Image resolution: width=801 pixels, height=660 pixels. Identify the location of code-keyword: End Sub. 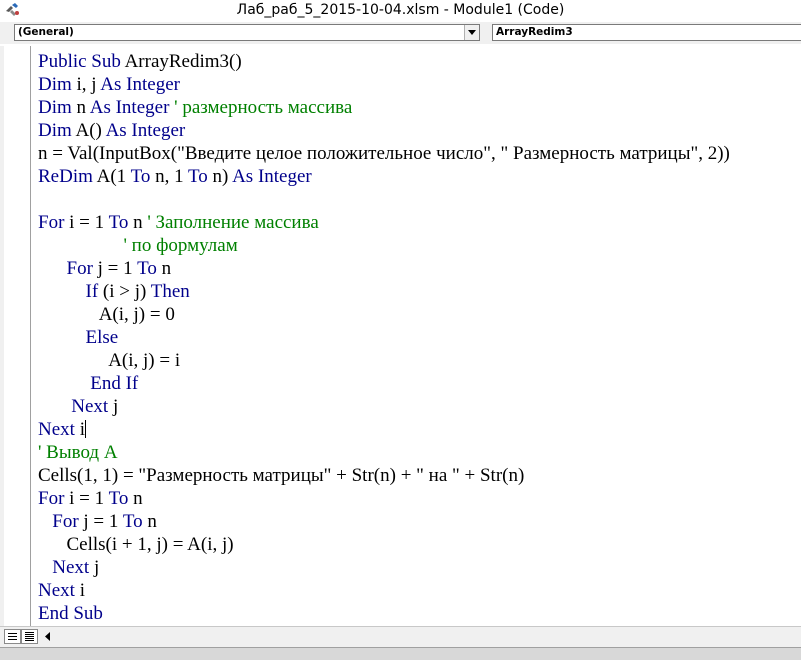
(70, 613).